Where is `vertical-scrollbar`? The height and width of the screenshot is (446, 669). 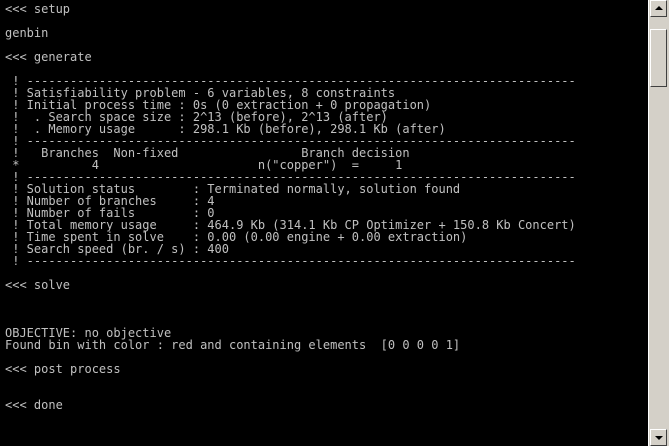
vertical-scrollbar is located at coordinates (658, 223).